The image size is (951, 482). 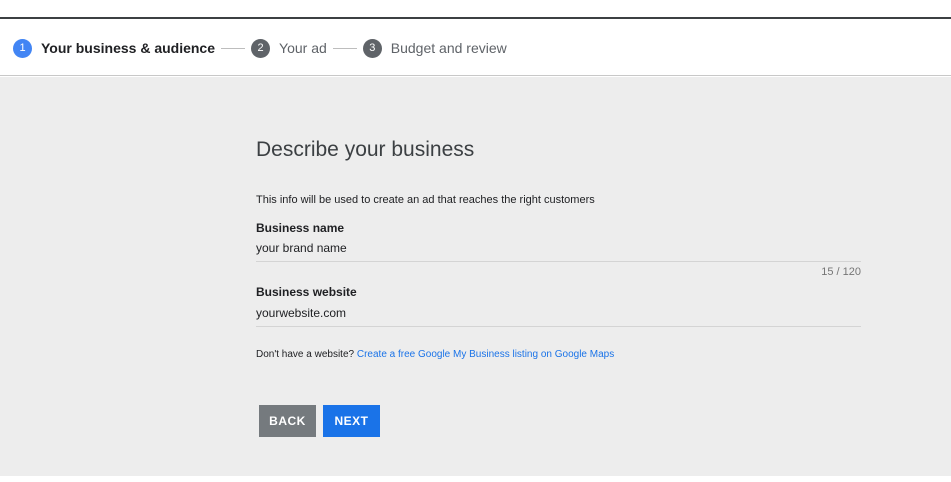 What do you see at coordinates (841, 272) in the screenshot?
I see `business-name-char-counter: 15 / 120` at bounding box center [841, 272].